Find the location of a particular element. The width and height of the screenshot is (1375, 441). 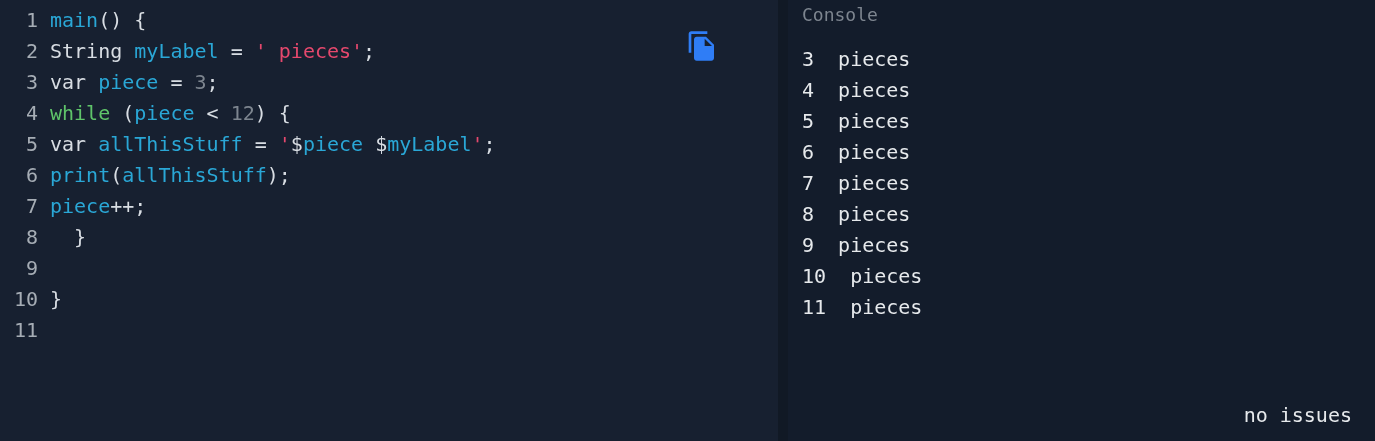

console-output-line: 7 pieces is located at coordinates (856, 183).